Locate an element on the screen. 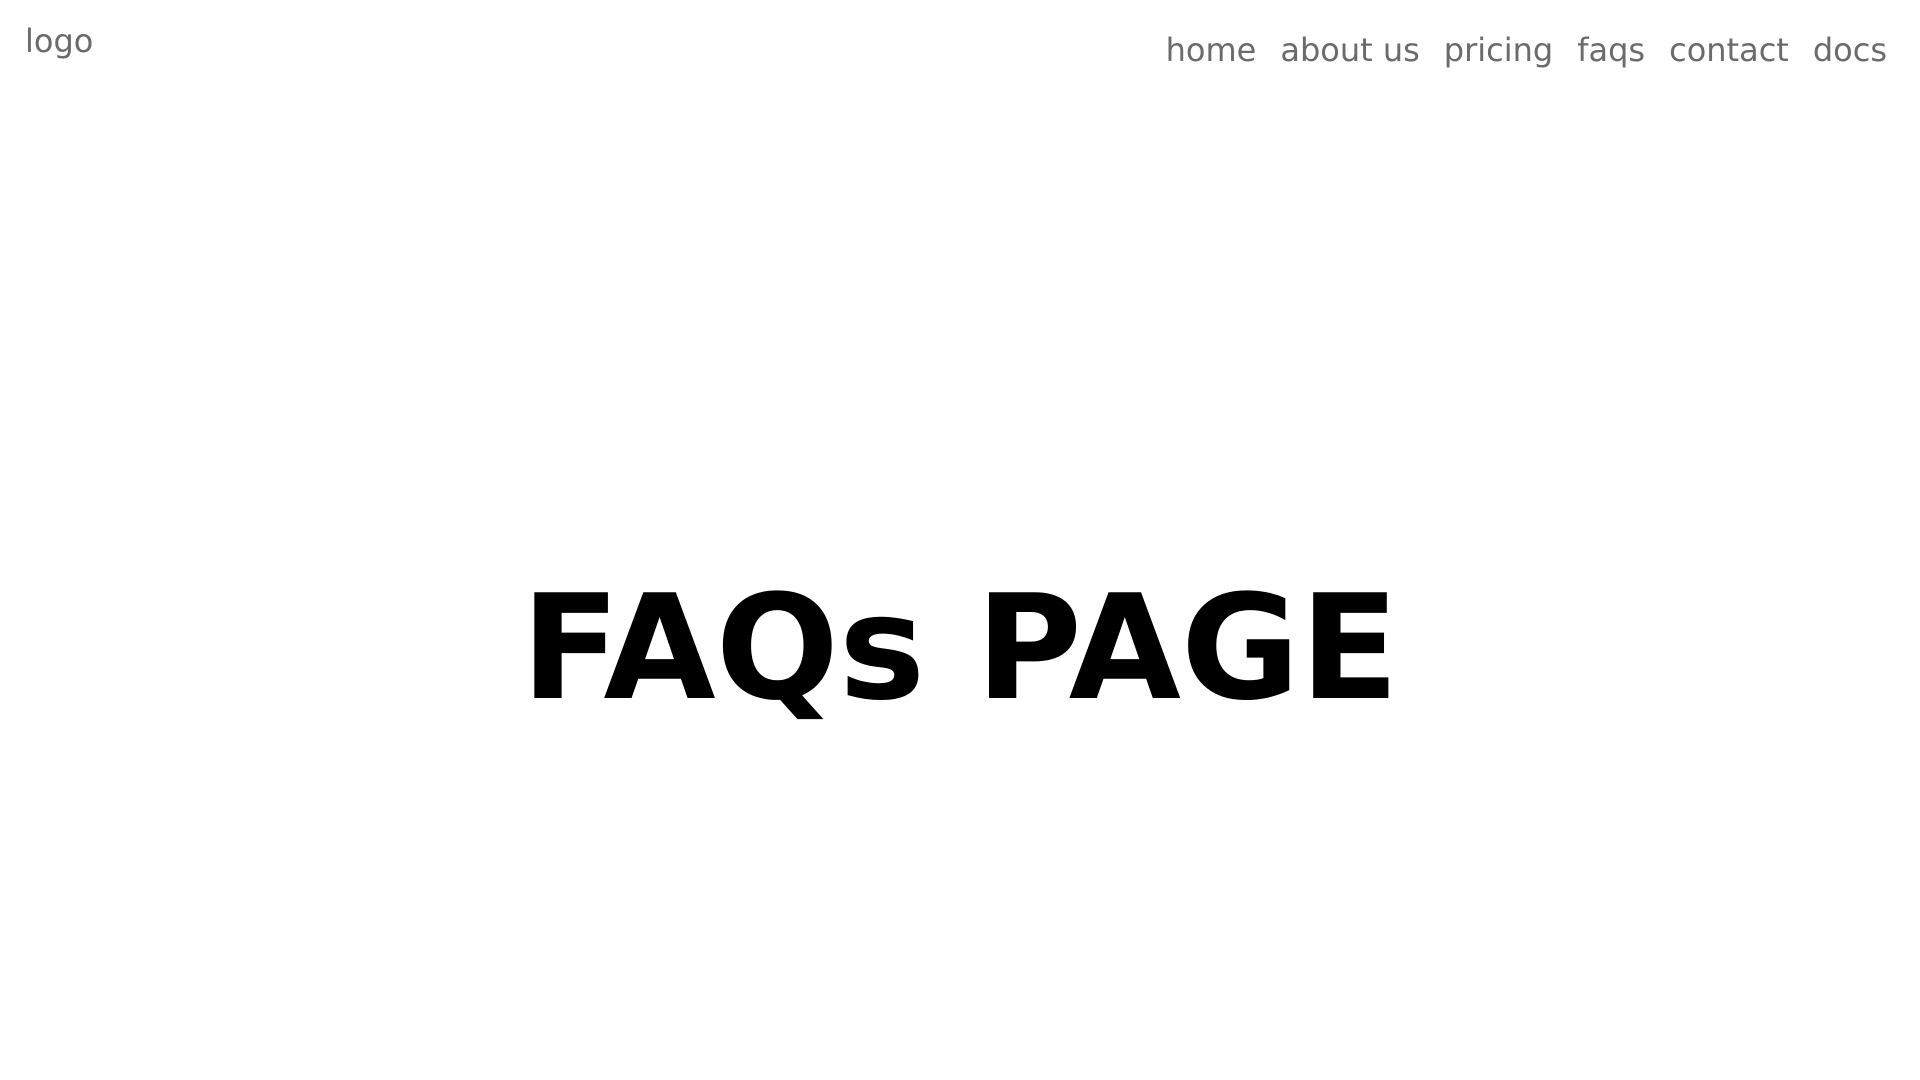 This screenshot has width=1920, height=1080. main-nav: home about us pricing faqs contact docs is located at coordinates (1526, 50).